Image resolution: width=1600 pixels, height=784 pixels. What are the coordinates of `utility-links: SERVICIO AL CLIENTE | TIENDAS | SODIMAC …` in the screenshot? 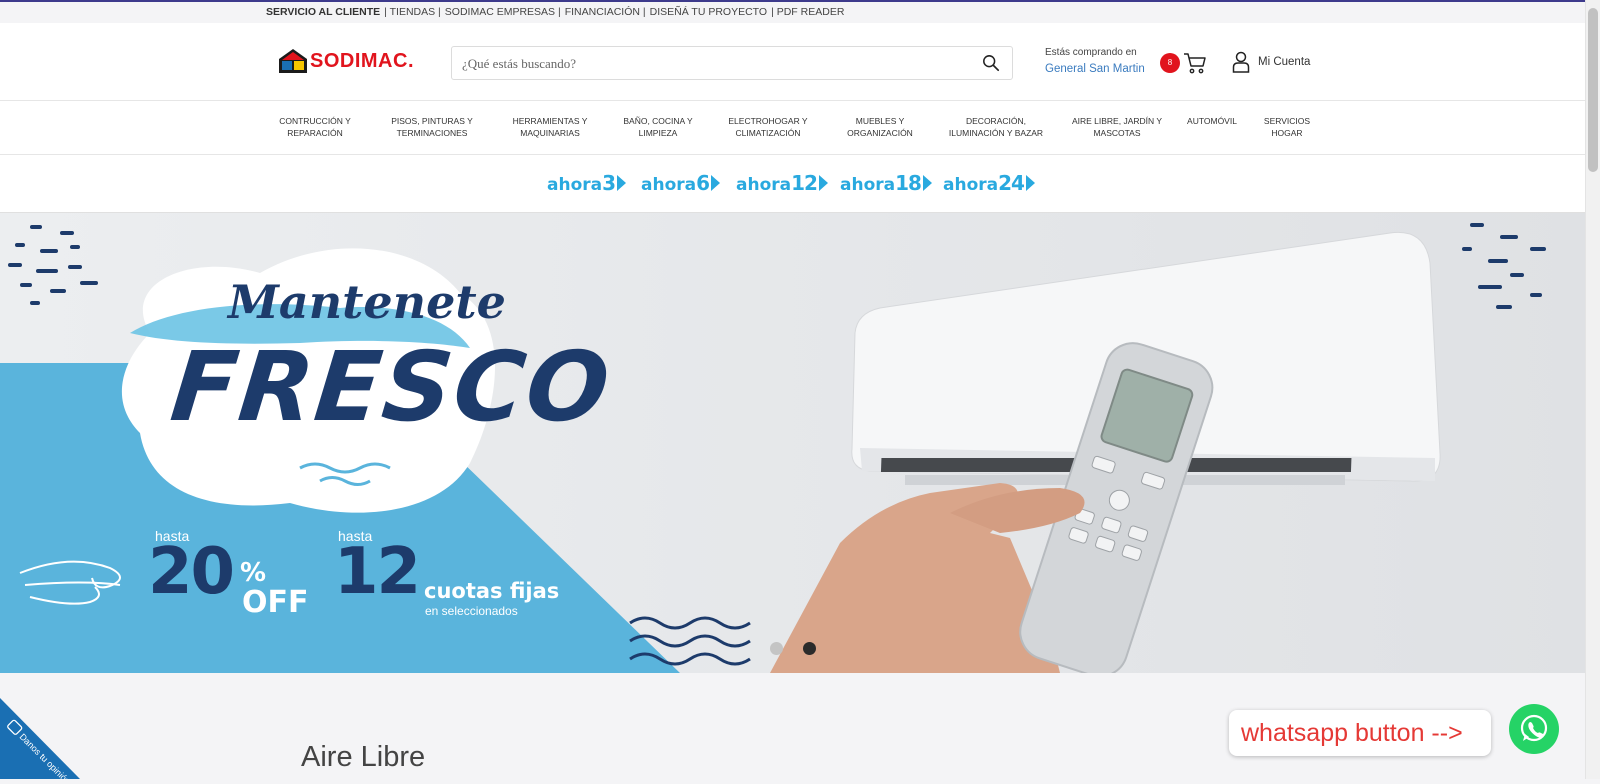 It's located at (555, 12).